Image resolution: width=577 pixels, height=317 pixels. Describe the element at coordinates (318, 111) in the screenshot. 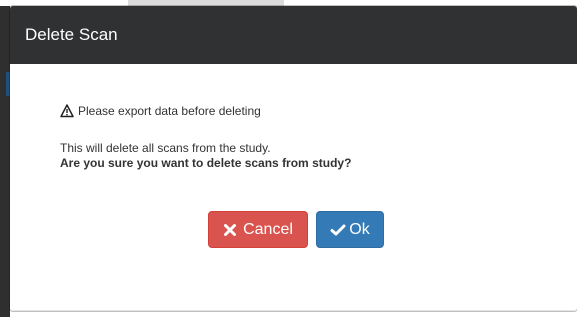

I see `warning-line: Please export data before deleting` at that location.